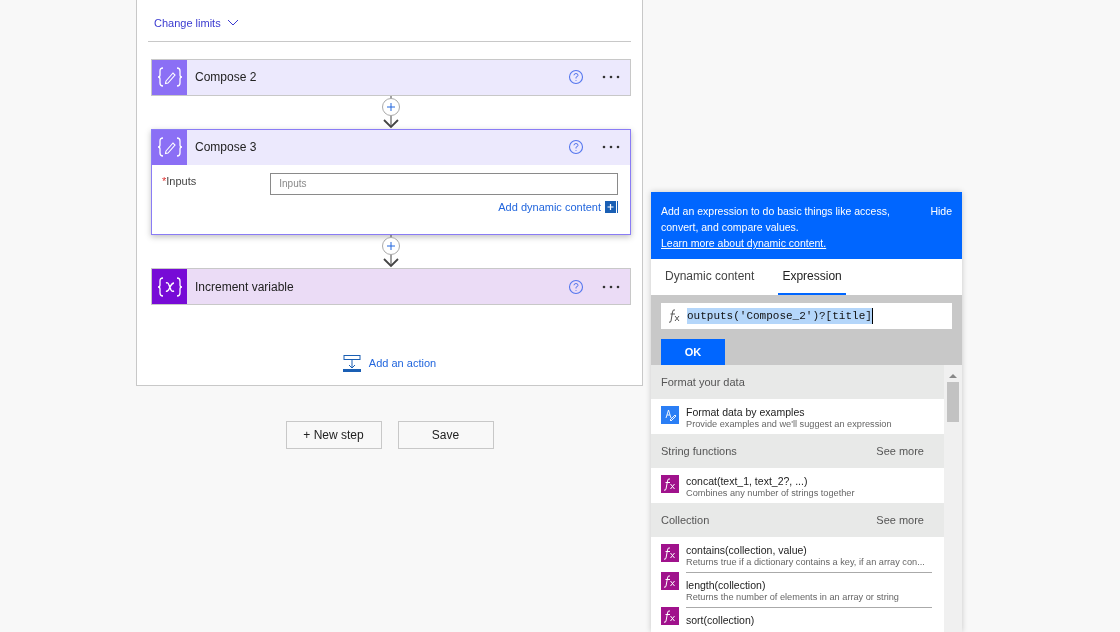 The image size is (1120, 632). I want to click on function-name: sort(collection), so click(721, 620).